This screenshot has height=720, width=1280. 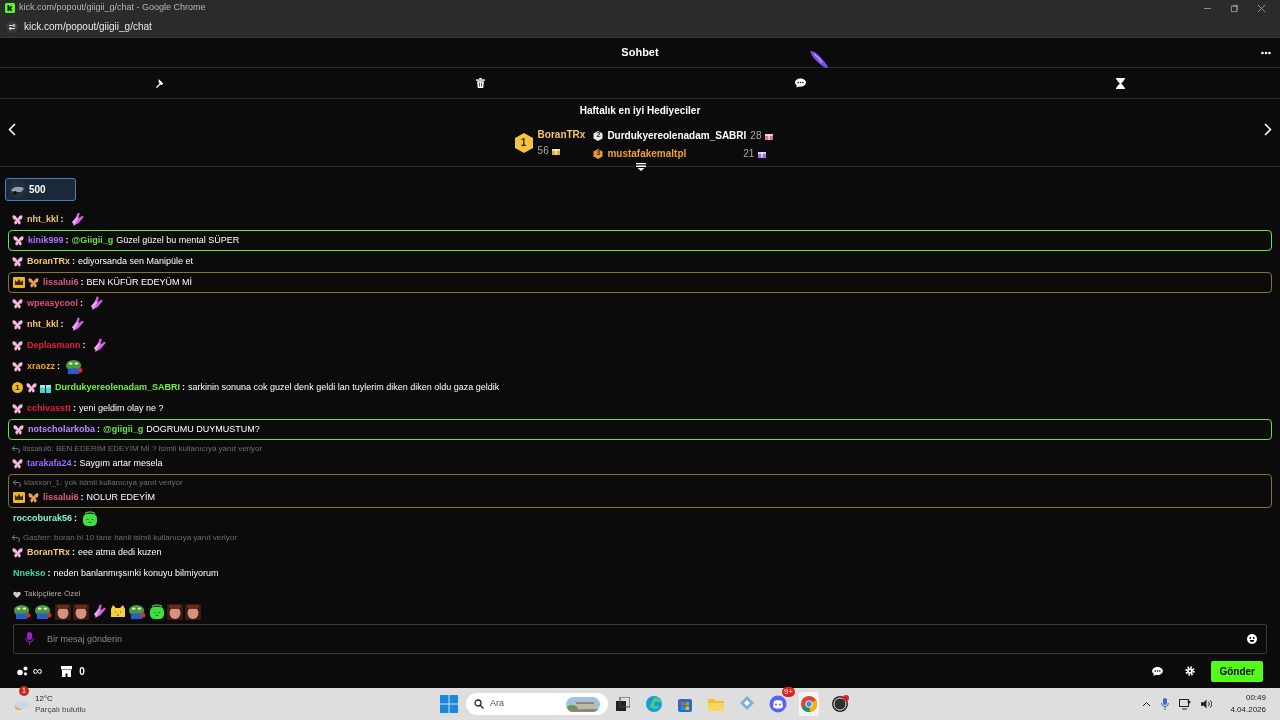 I want to click on pinned-gift-card: 500, so click(x=40, y=189).